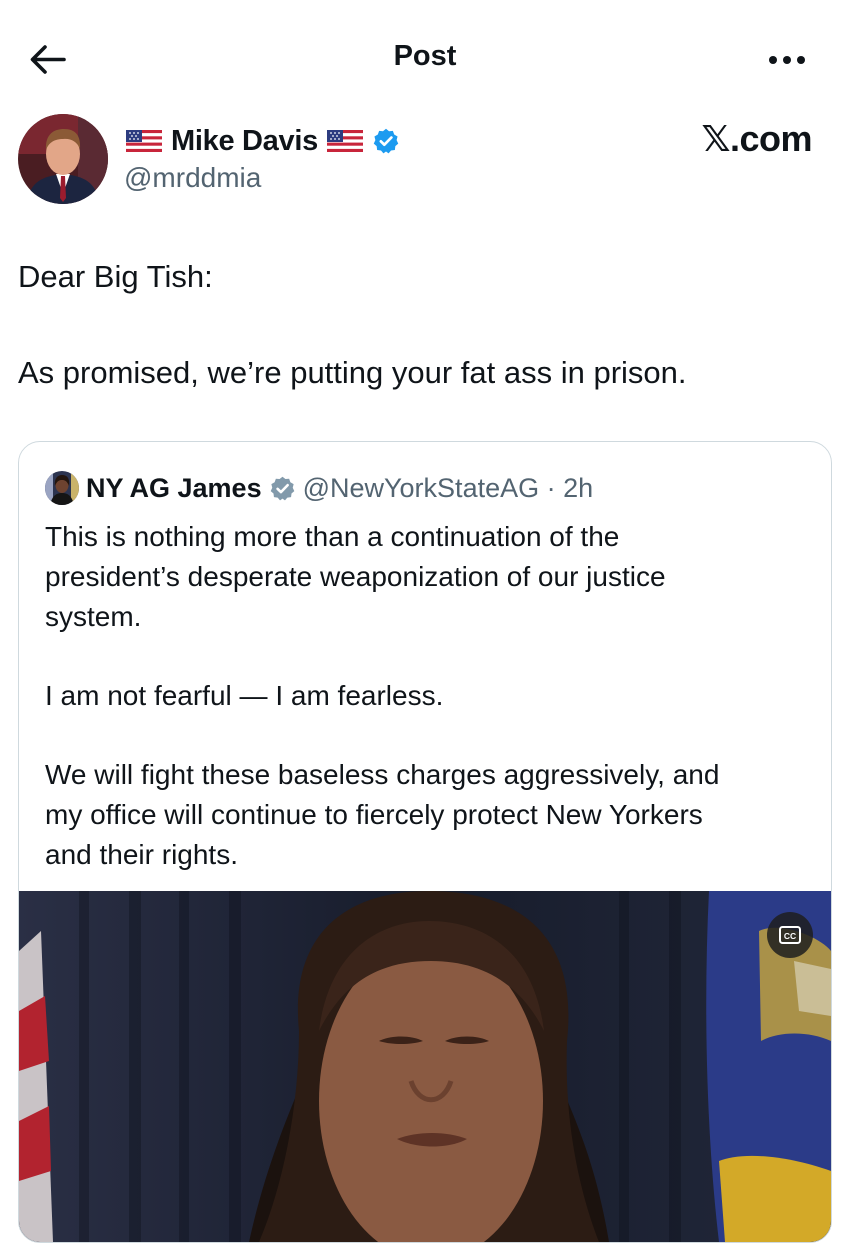  What do you see at coordinates (282, 488) in the screenshot?
I see `government-badge-icon` at bounding box center [282, 488].